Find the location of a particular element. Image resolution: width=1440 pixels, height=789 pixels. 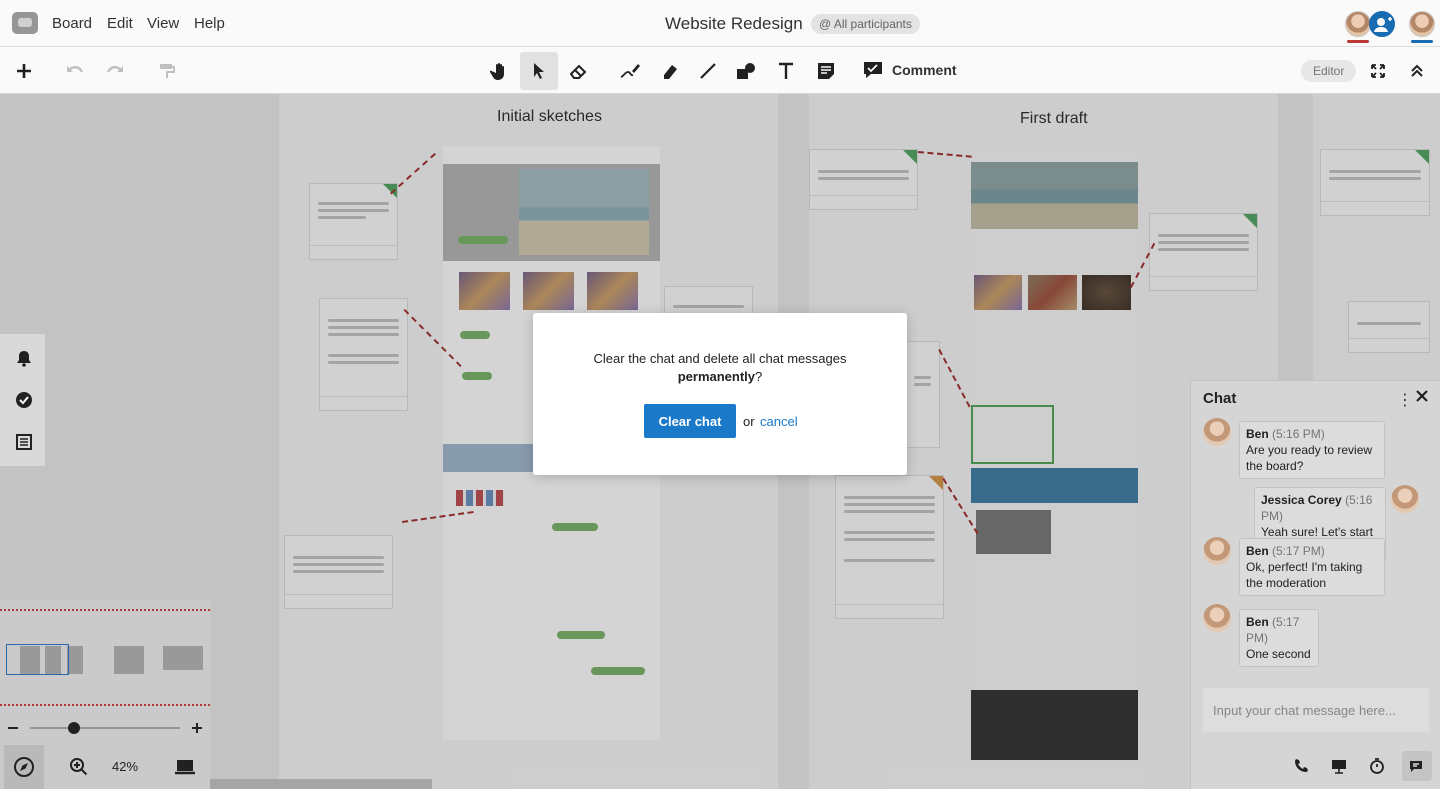

cancel-link: cancel is located at coordinates (779, 421).